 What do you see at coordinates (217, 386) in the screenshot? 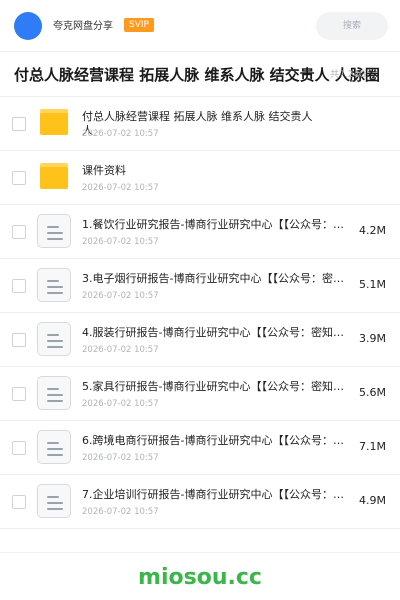
I see `file-name: 5.家具行研报告-博商行业研究中心【【公众号：密知库】】.pdf` at bounding box center [217, 386].